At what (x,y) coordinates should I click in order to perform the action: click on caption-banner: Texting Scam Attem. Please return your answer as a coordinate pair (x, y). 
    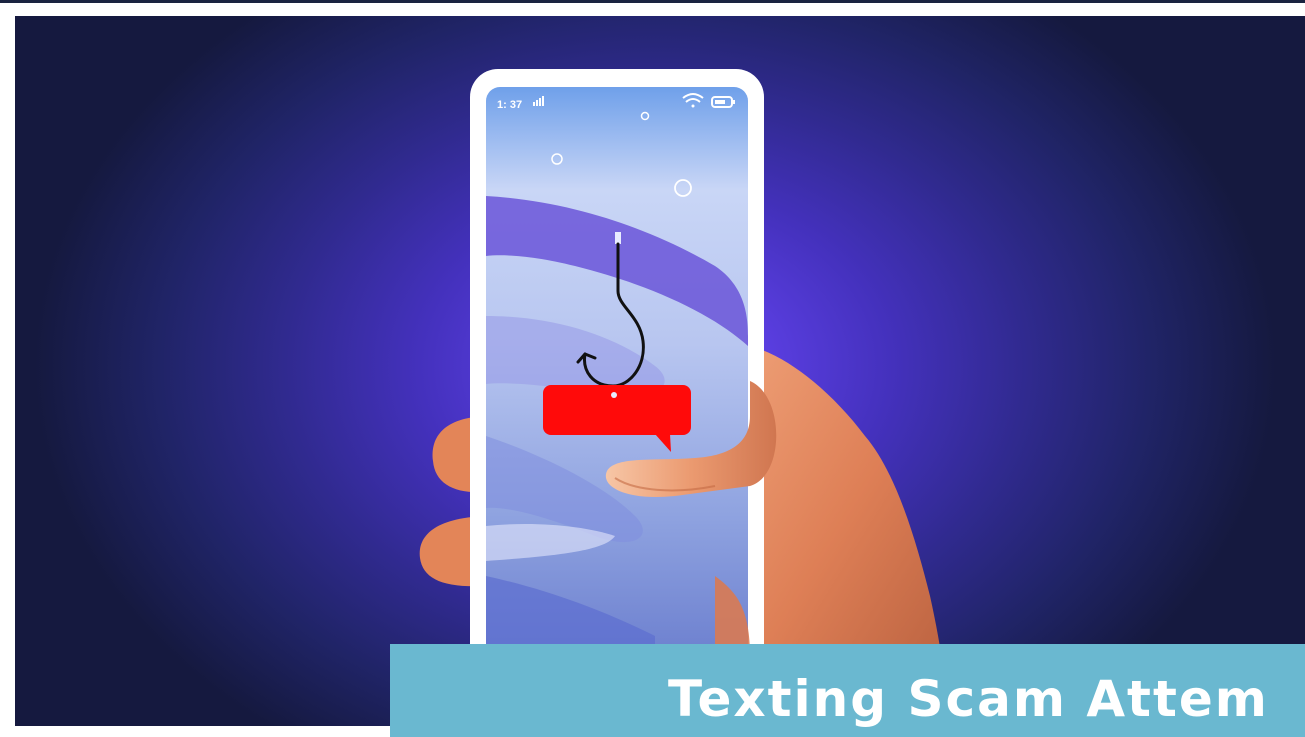
    Looking at the image, I should click on (847, 690).